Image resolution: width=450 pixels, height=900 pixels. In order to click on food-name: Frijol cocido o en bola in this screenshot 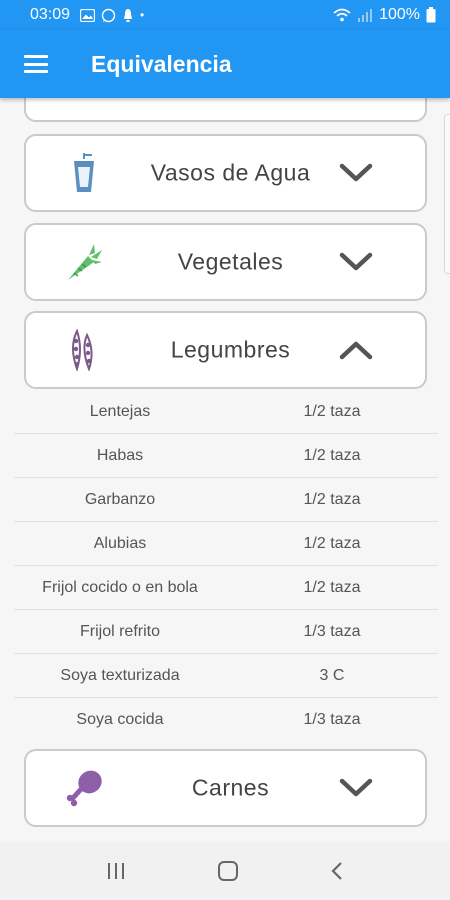, I will do `click(120, 587)`.